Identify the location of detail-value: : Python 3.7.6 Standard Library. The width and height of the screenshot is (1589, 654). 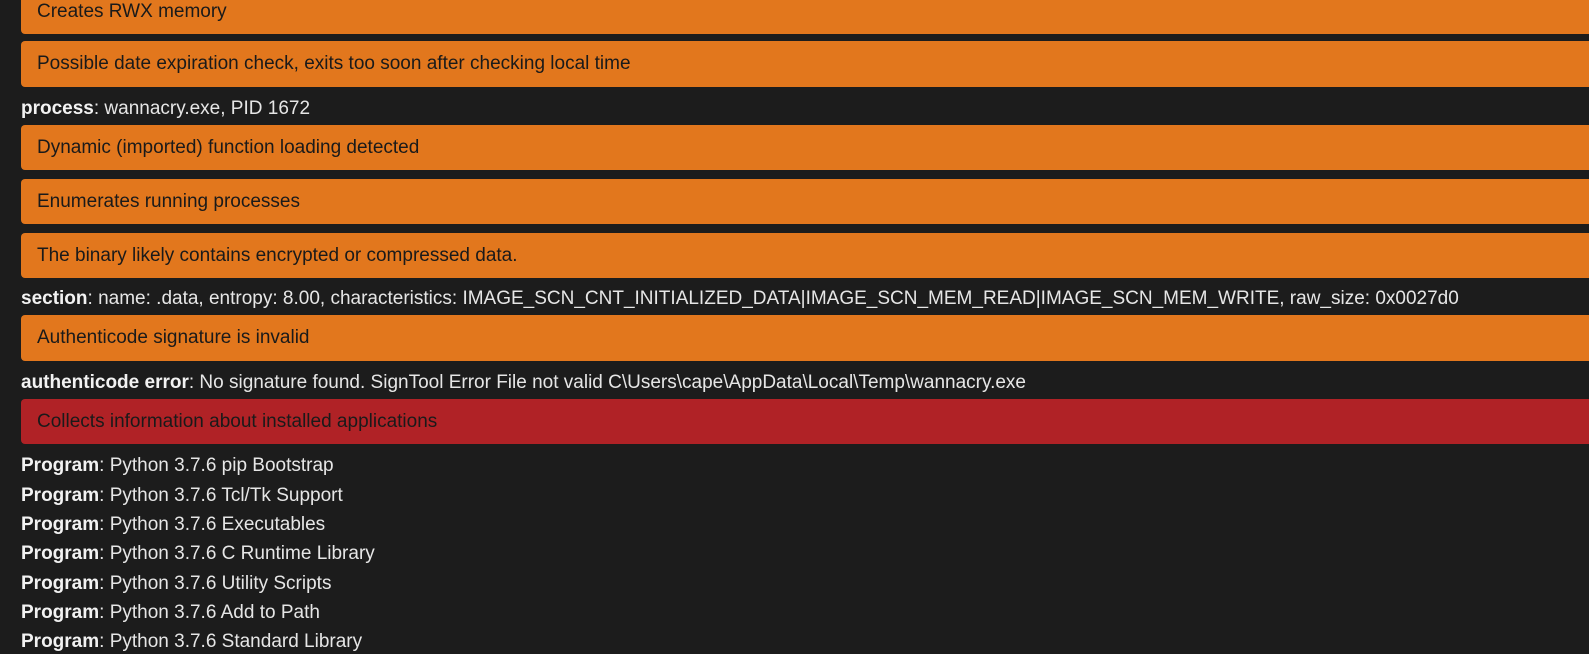
(231, 641).